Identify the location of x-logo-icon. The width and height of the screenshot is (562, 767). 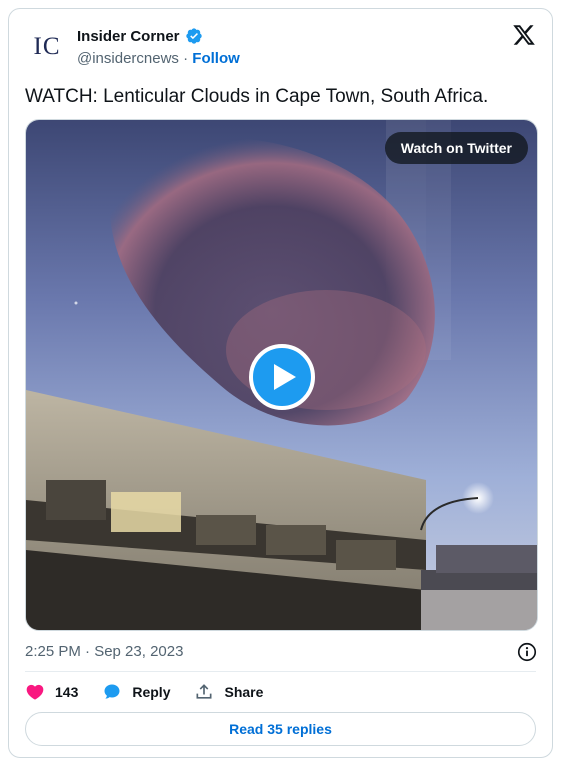
(524, 35).